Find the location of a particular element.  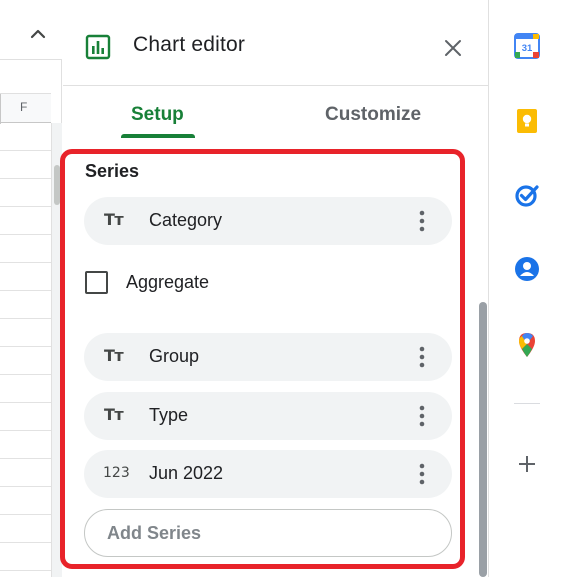

add-series-label: Add Series is located at coordinates (154, 533).